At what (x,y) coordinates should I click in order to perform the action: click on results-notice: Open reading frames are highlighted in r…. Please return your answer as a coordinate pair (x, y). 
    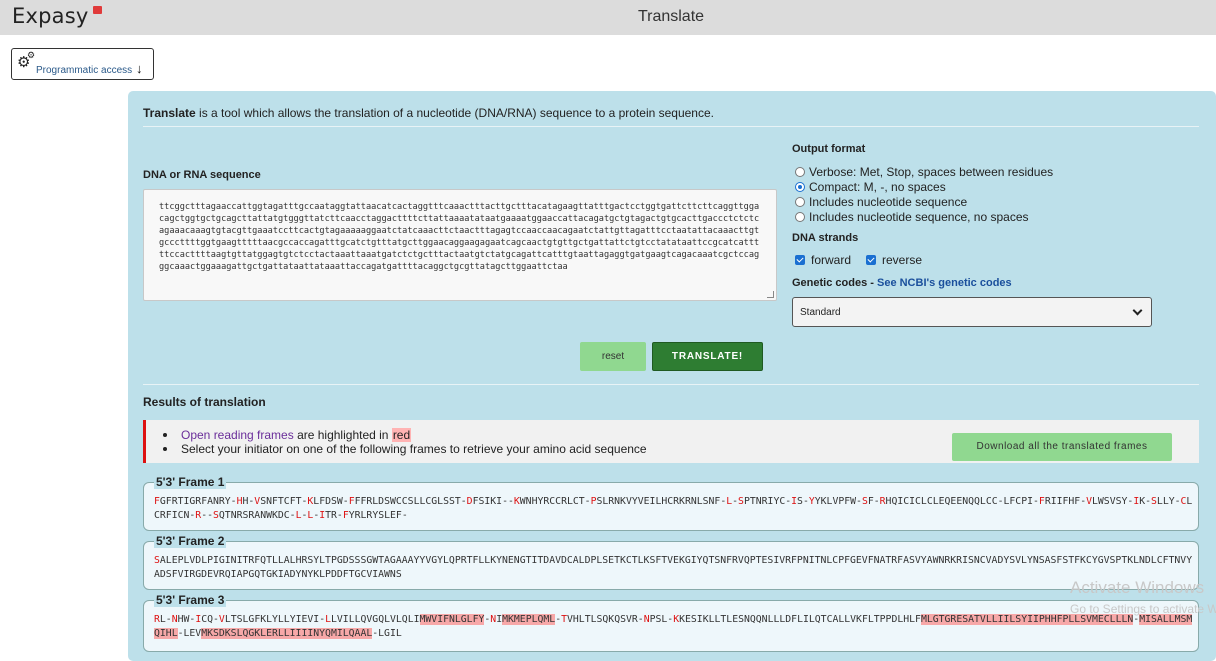
    Looking at the image, I should click on (671, 441).